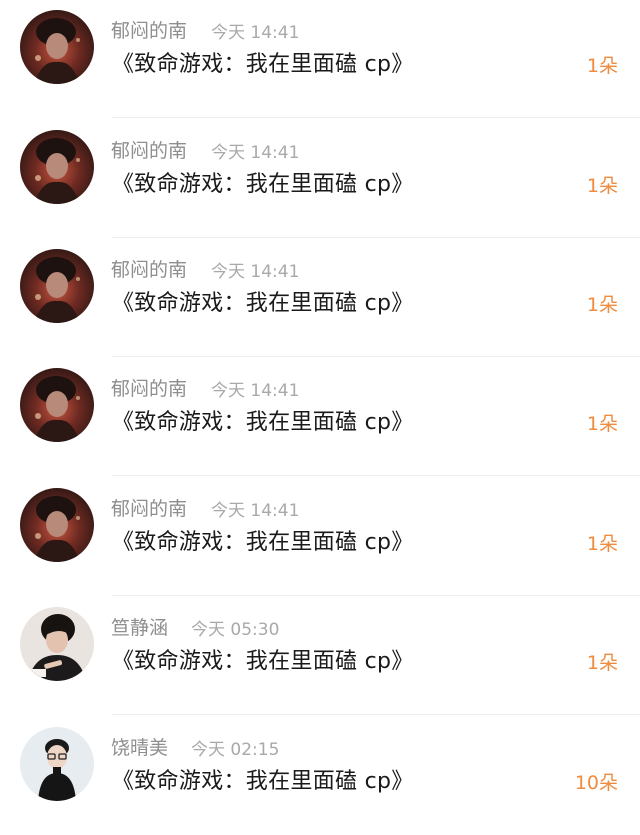  I want to click on timestamp: 今天 02:15, so click(235, 750).